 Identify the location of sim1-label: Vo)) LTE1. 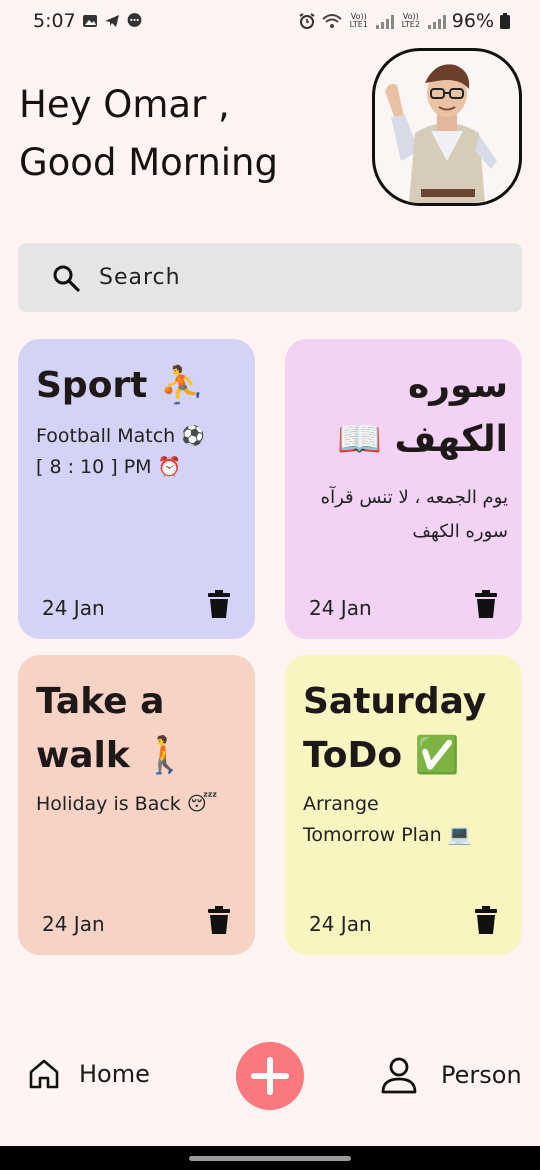
(358, 20).